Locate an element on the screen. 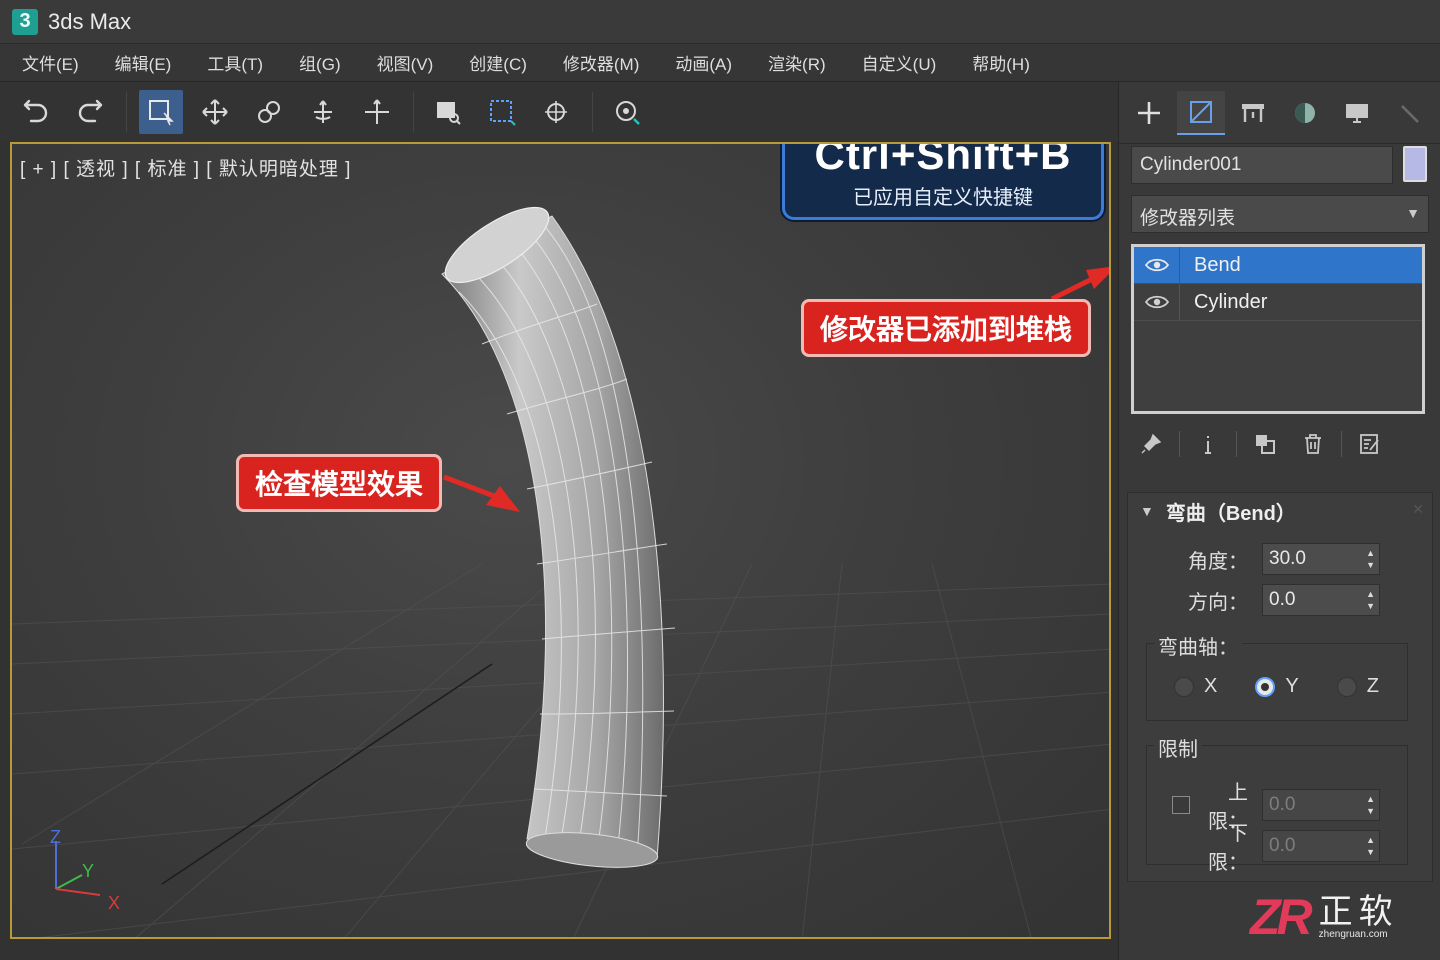  app-logo-icon: 3 is located at coordinates (25, 21).